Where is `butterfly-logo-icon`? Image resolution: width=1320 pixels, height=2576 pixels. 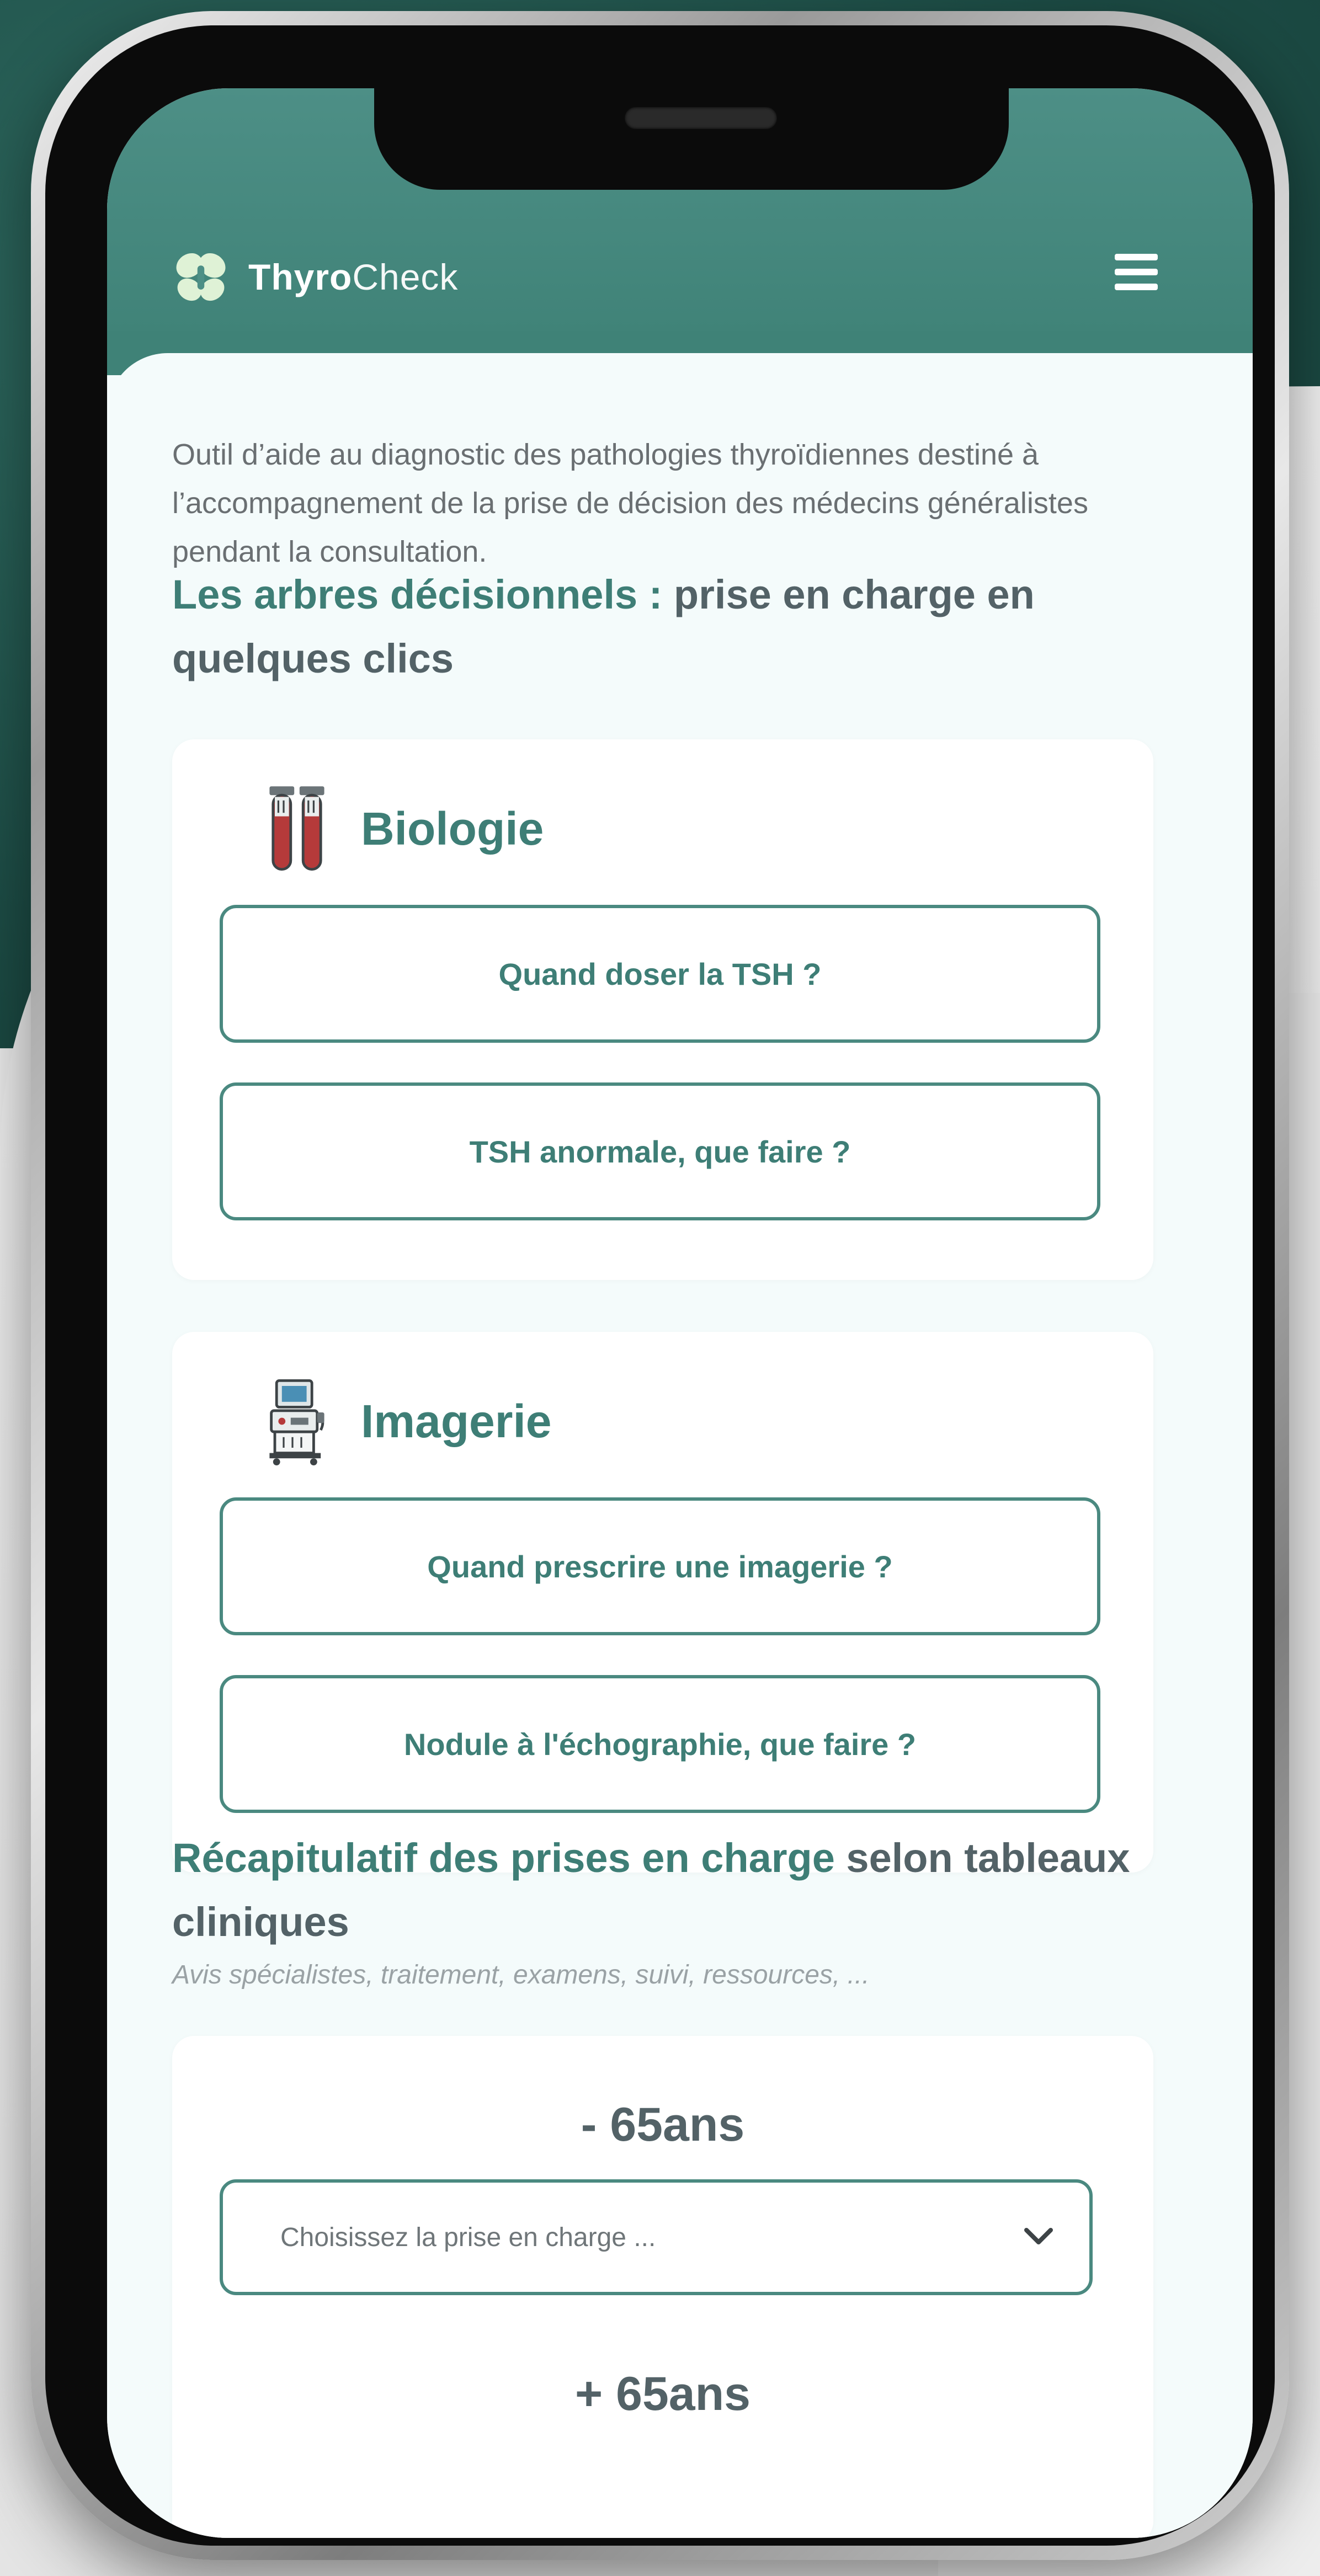 butterfly-logo-icon is located at coordinates (201, 277).